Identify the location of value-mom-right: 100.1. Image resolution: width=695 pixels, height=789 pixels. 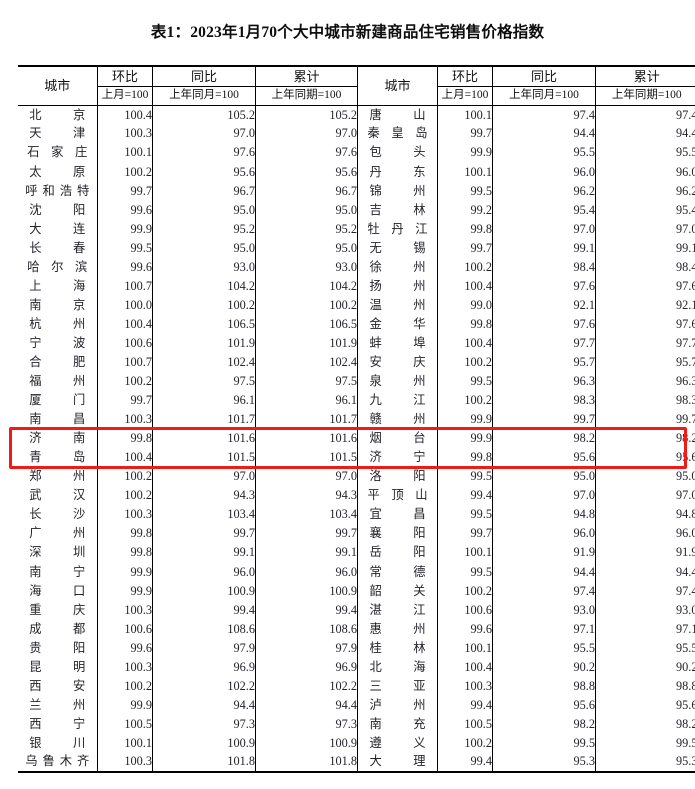
(465, 115).